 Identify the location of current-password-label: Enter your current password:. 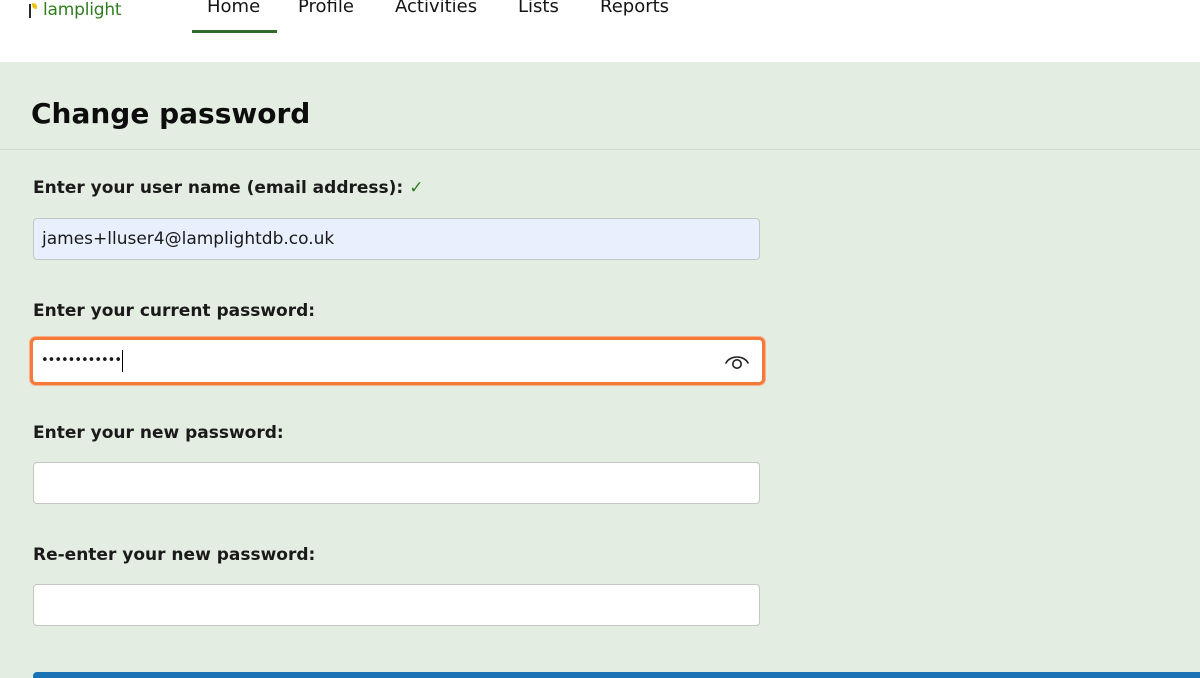
(174, 311).